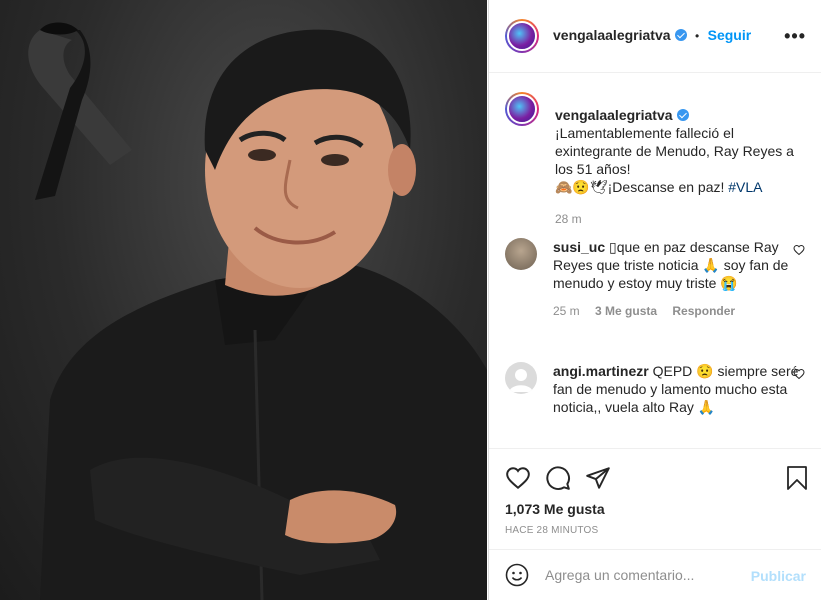 This screenshot has height=601, width=821. What do you see at coordinates (645, 575) in the screenshot?
I see `comment-input` at bounding box center [645, 575].